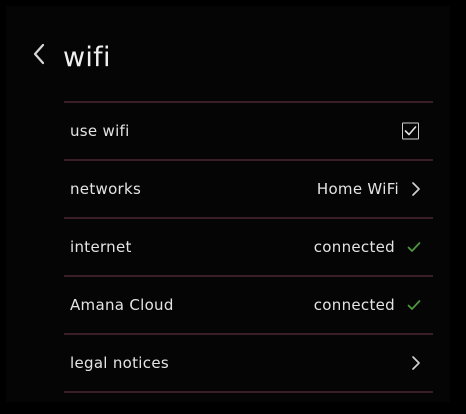 The height and width of the screenshot is (414, 466). Describe the element at coordinates (122, 305) in the screenshot. I see `row-label: Amana Cloud` at that location.